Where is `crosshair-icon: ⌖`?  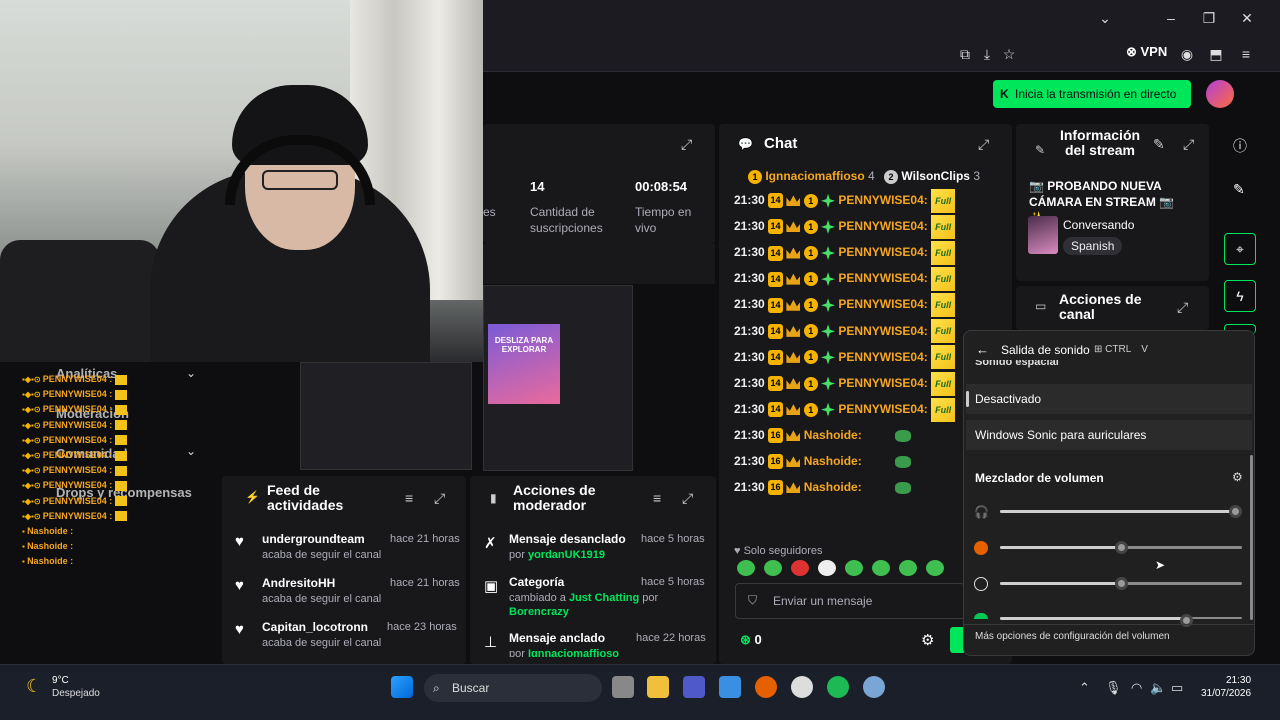
crosshair-icon: ⌖ is located at coordinates (1240, 249).